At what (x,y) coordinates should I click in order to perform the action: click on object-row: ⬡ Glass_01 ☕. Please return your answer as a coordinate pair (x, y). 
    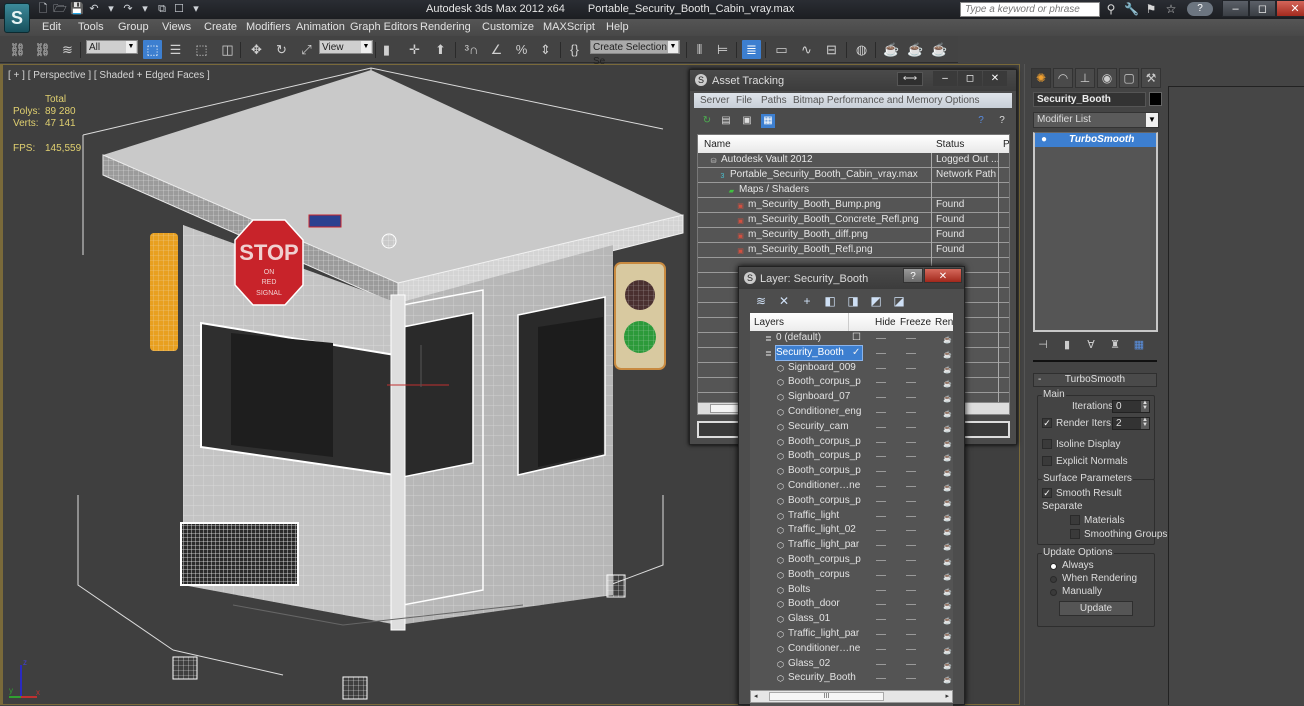
    Looking at the image, I should click on (851, 619).